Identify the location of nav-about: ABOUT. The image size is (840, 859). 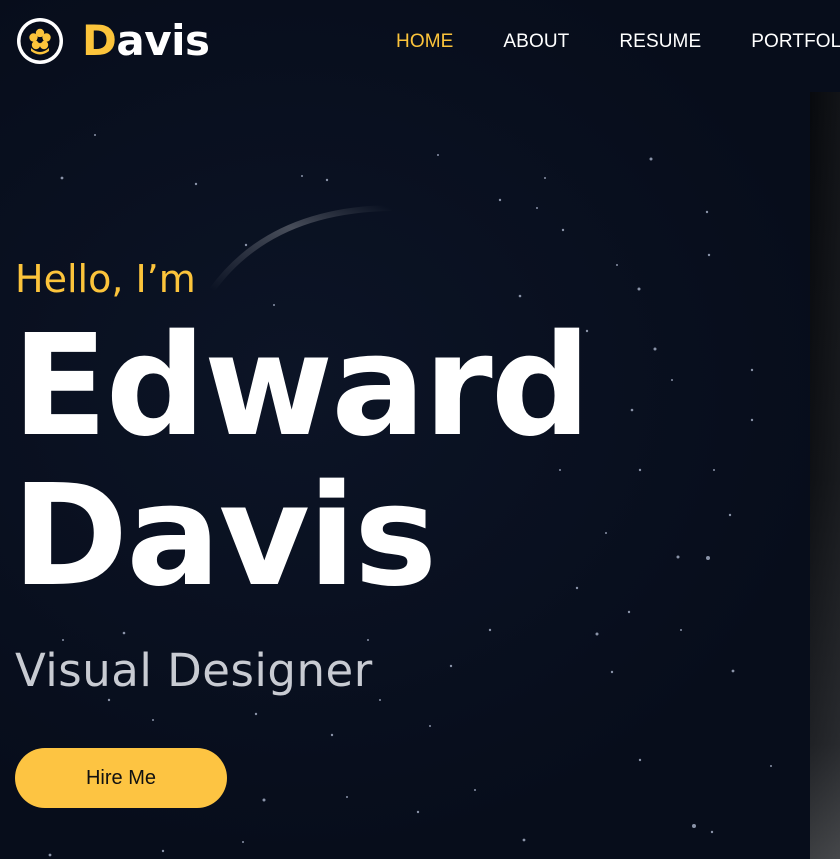
(536, 42).